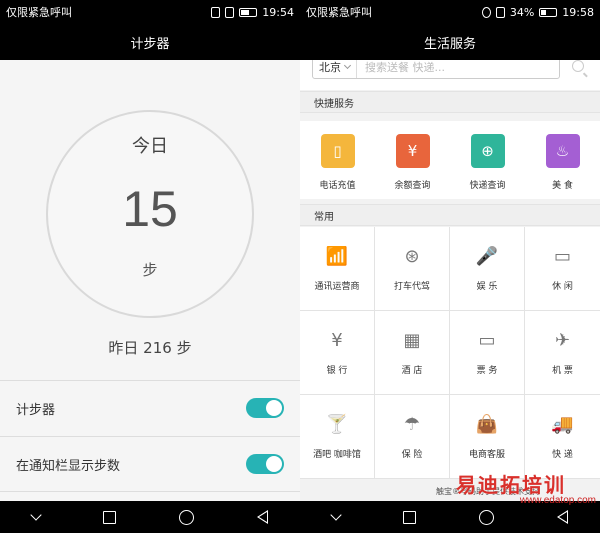 Image resolution: width=600 pixels, height=533 pixels. Describe the element at coordinates (450, 12) in the screenshot. I see `status-bar: 仅限紧急呼叫 34% 19:58` at that location.